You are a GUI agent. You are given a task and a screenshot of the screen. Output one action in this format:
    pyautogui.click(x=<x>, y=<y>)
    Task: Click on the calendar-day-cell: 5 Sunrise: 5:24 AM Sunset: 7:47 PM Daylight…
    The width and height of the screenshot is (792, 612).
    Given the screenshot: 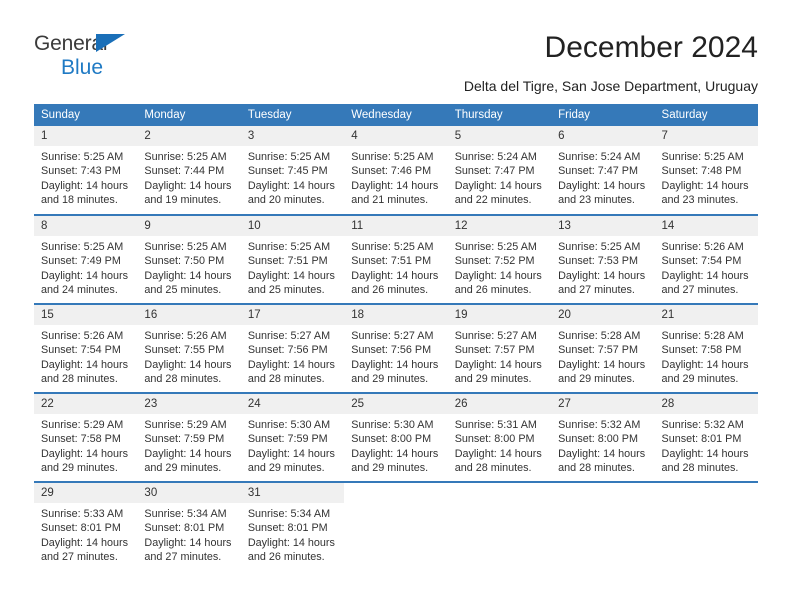 What is the action you would take?
    pyautogui.click(x=499, y=170)
    